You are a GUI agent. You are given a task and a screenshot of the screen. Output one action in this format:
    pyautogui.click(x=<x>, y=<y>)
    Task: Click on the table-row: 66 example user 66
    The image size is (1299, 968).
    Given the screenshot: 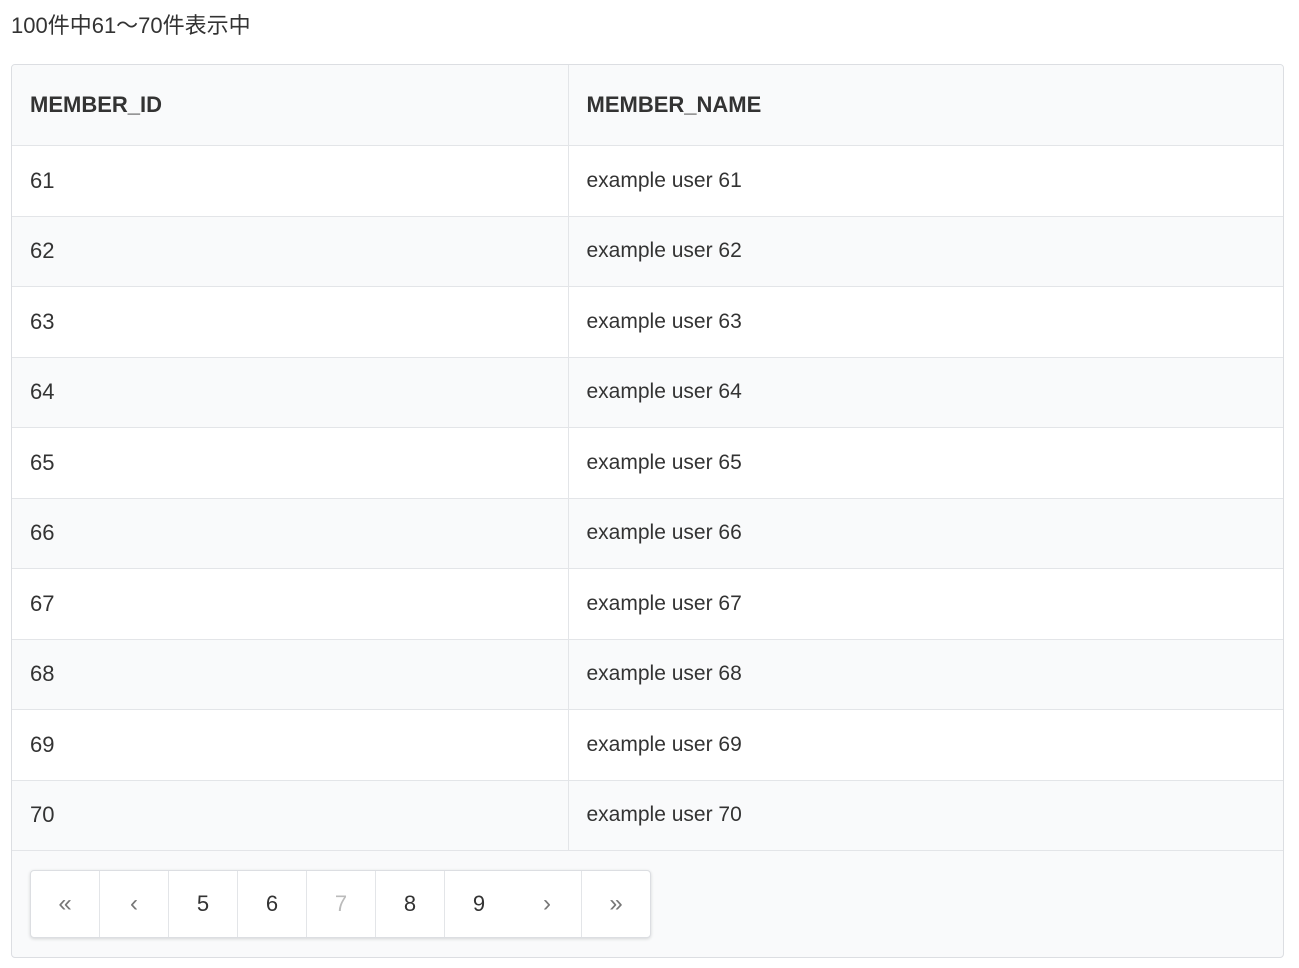 What is the action you would take?
    pyautogui.click(x=647, y=533)
    